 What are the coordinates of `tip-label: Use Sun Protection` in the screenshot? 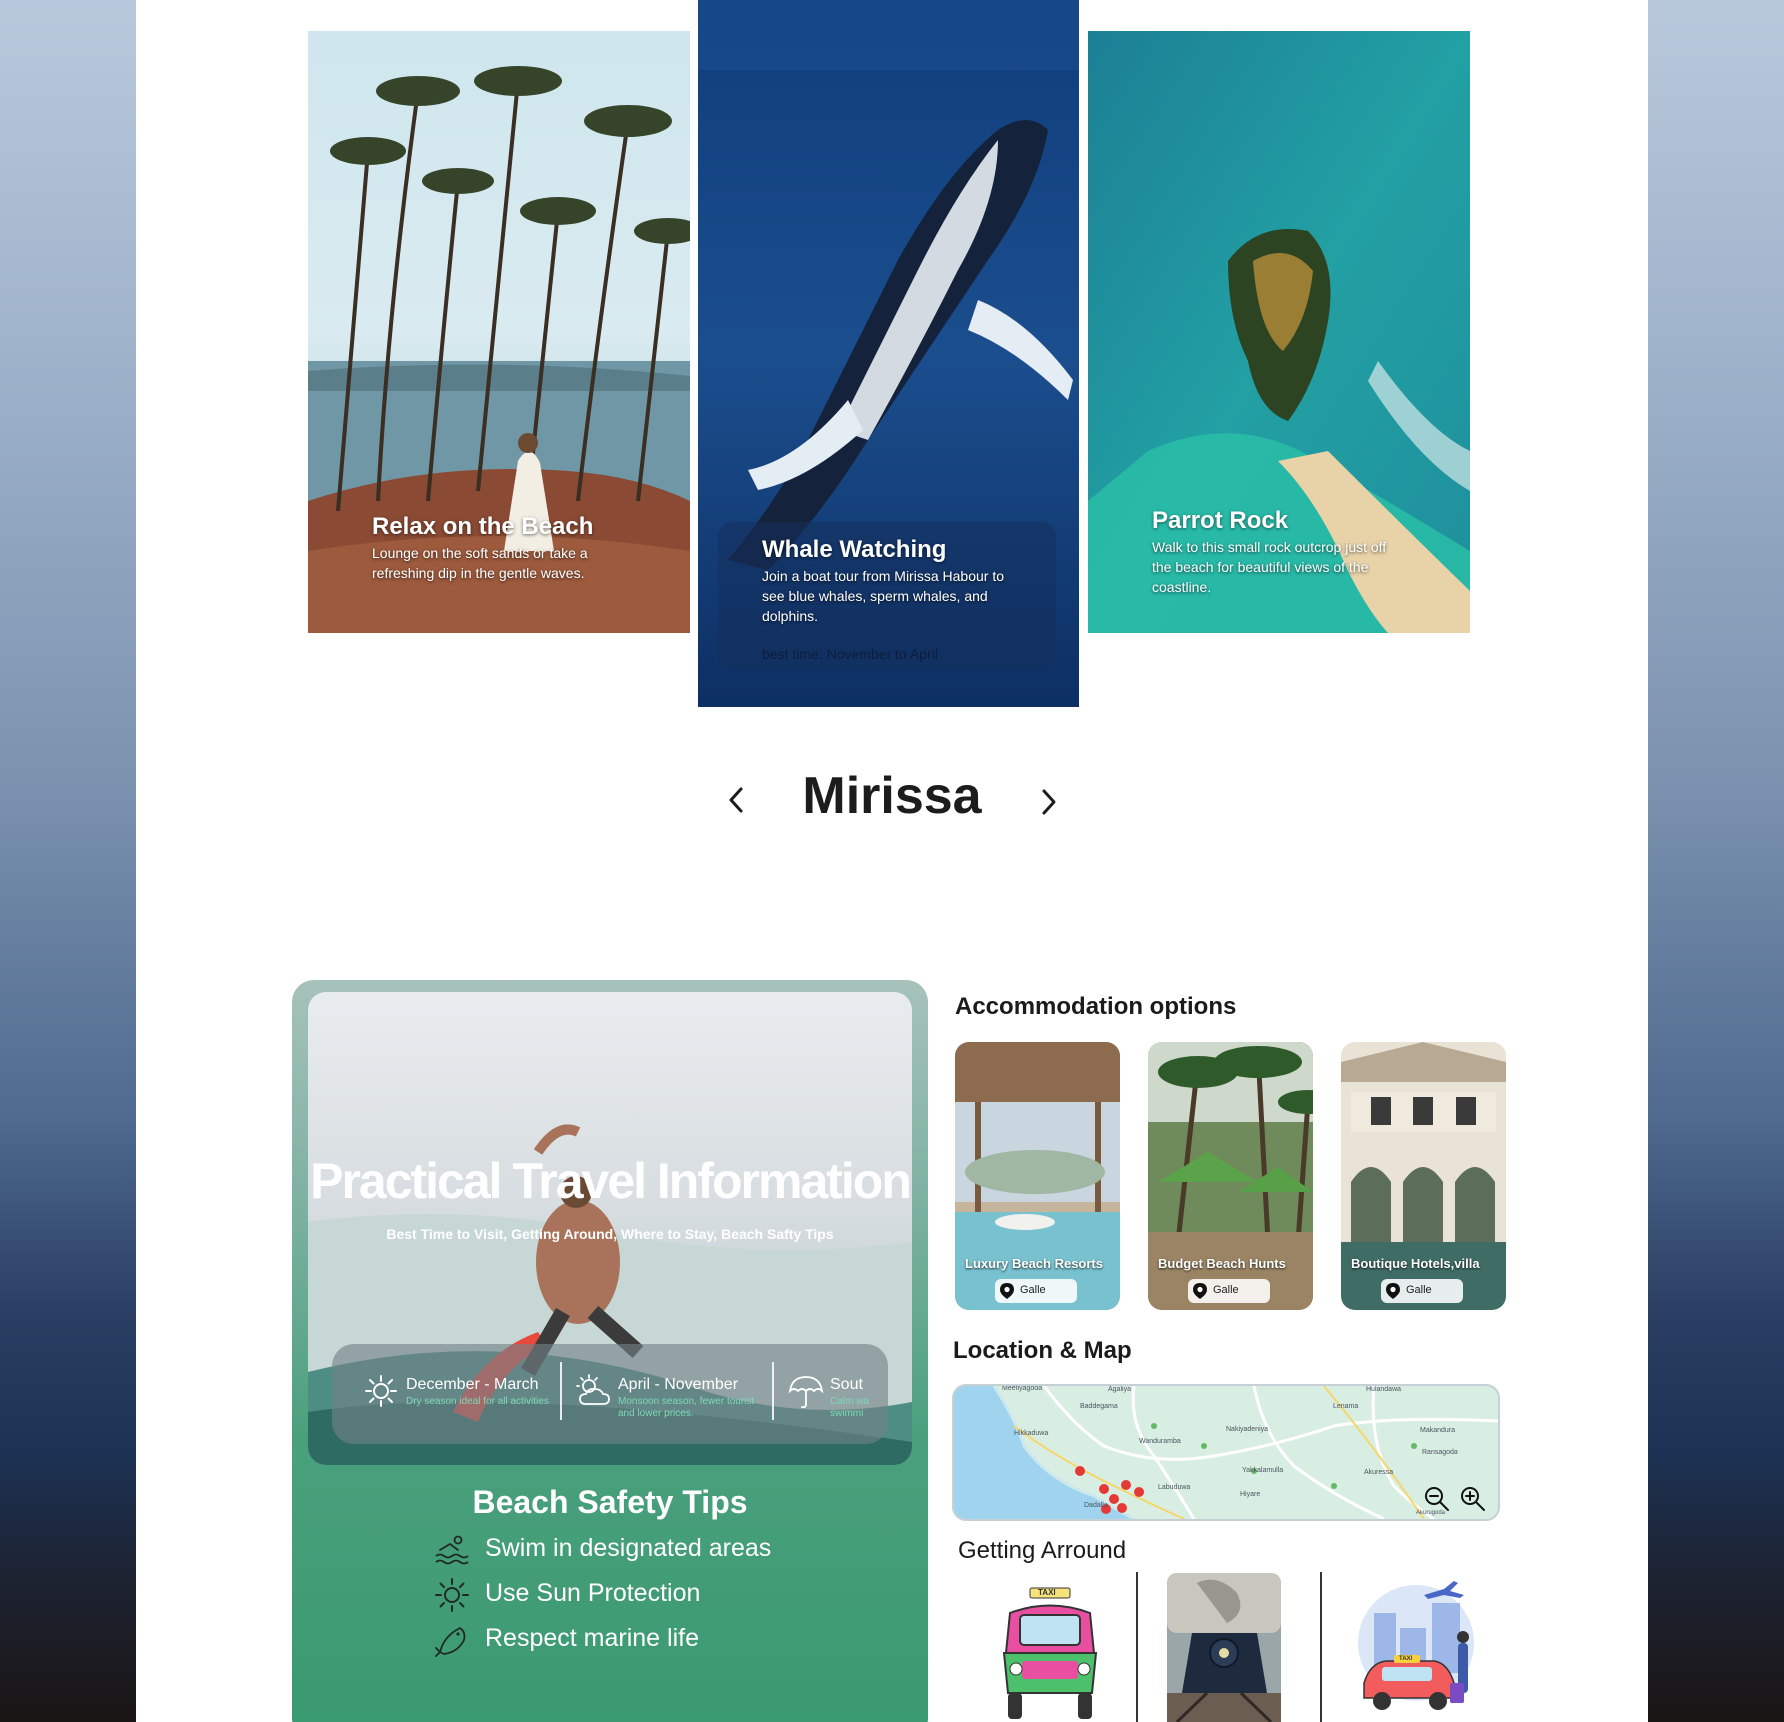 It's located at (593, 1593).